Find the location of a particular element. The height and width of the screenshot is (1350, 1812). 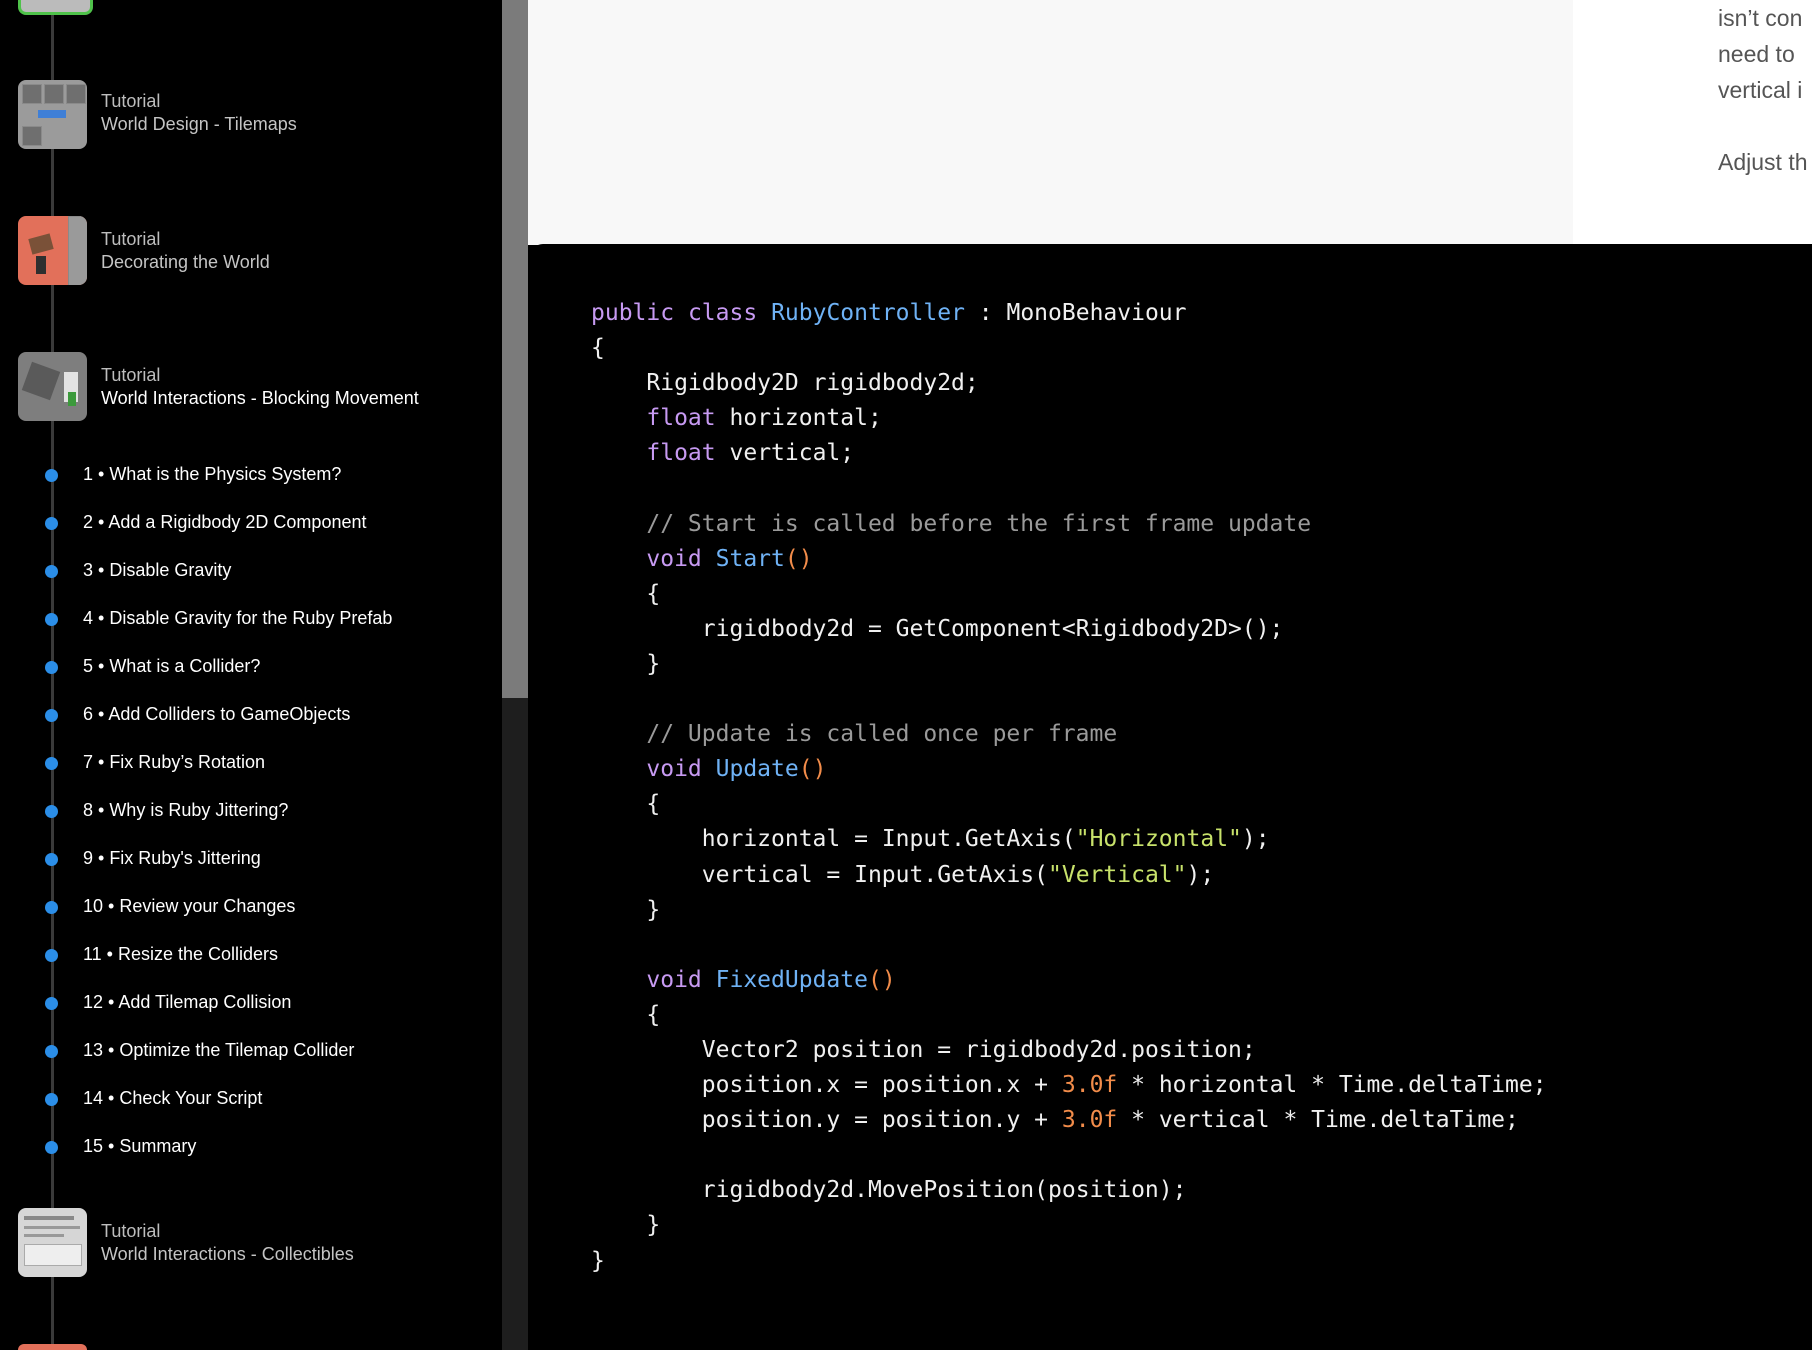

step-label: 4 • Disable Gravity for the Ruby Prefab is located at coordinates (238, 618).